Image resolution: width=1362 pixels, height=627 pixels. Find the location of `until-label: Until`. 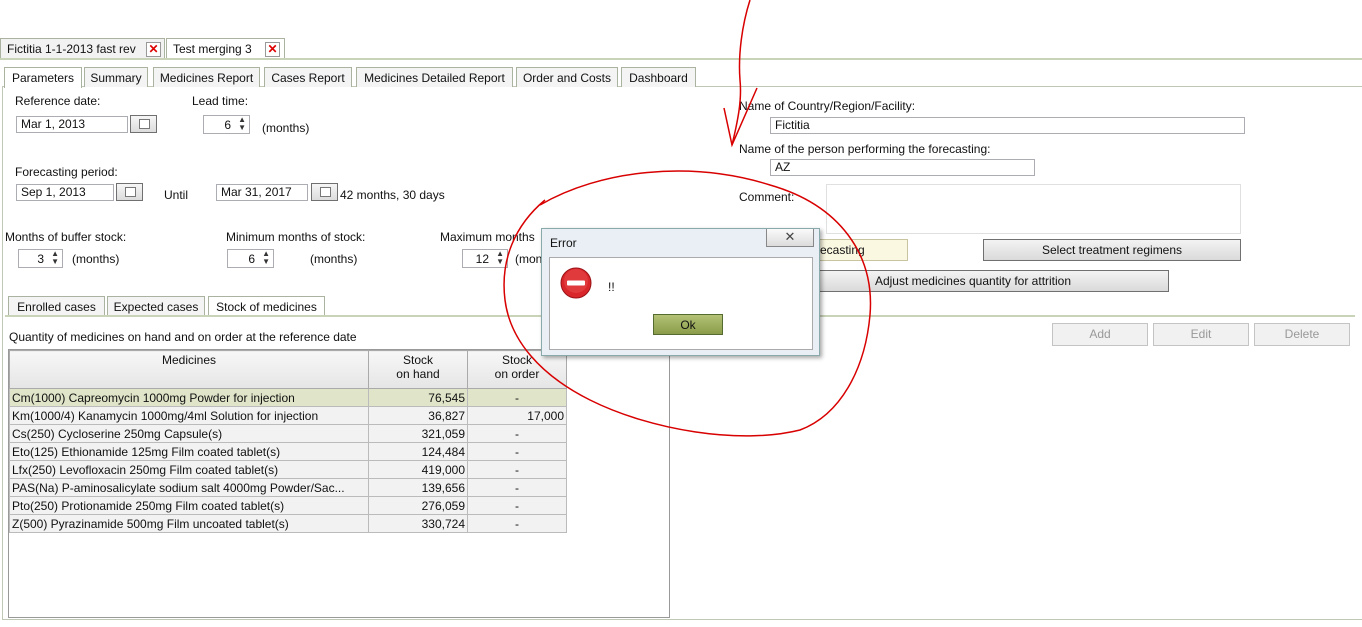

until-label: Until is located at coordinates (176, 195).